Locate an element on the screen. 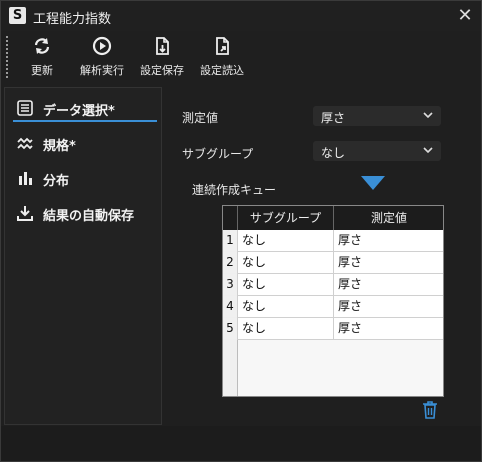  sidebar-item-label: 結果の自動保存 is located at coordinates (89, 216).